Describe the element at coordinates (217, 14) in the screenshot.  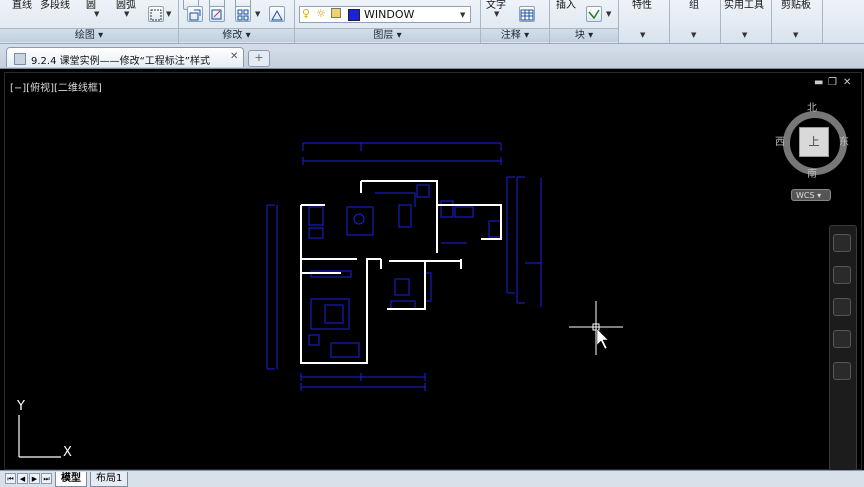
I see `stretch-icon` at that location.